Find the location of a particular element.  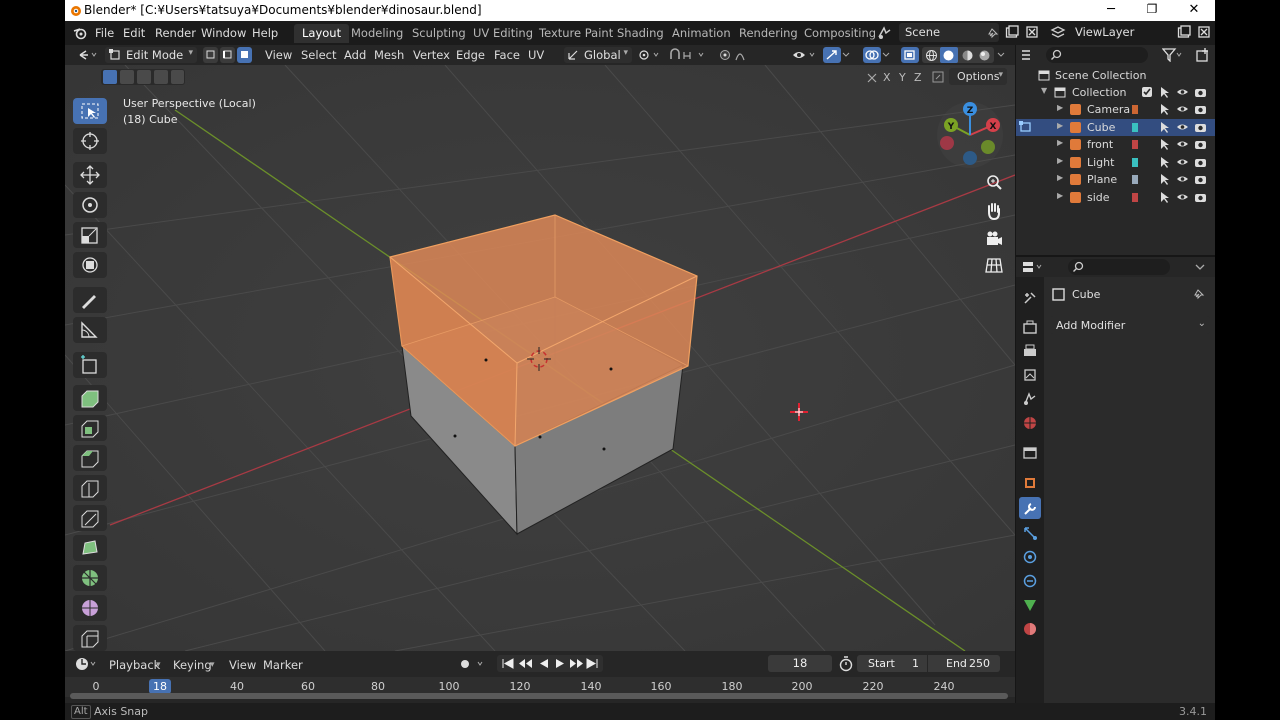

view-layer-selector: ViewLayer is located at coordinates (1119, 32).